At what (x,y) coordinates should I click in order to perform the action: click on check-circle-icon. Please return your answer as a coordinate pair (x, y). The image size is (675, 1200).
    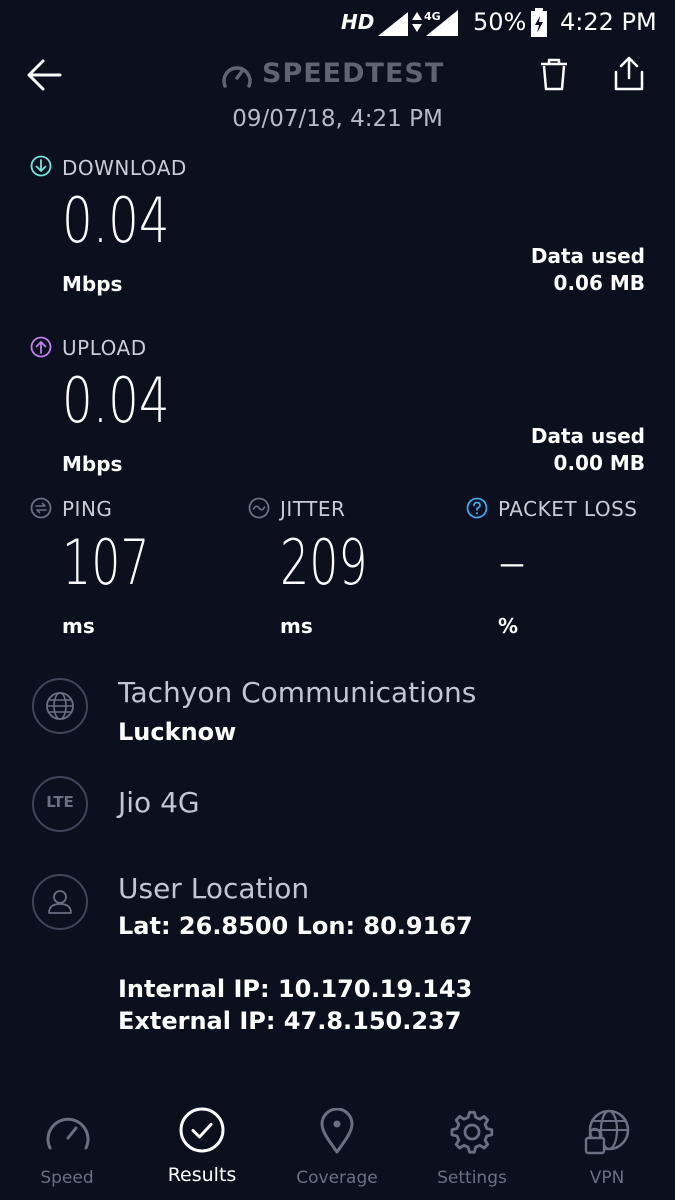
    Looking at the image, I should click on (202, 1130).